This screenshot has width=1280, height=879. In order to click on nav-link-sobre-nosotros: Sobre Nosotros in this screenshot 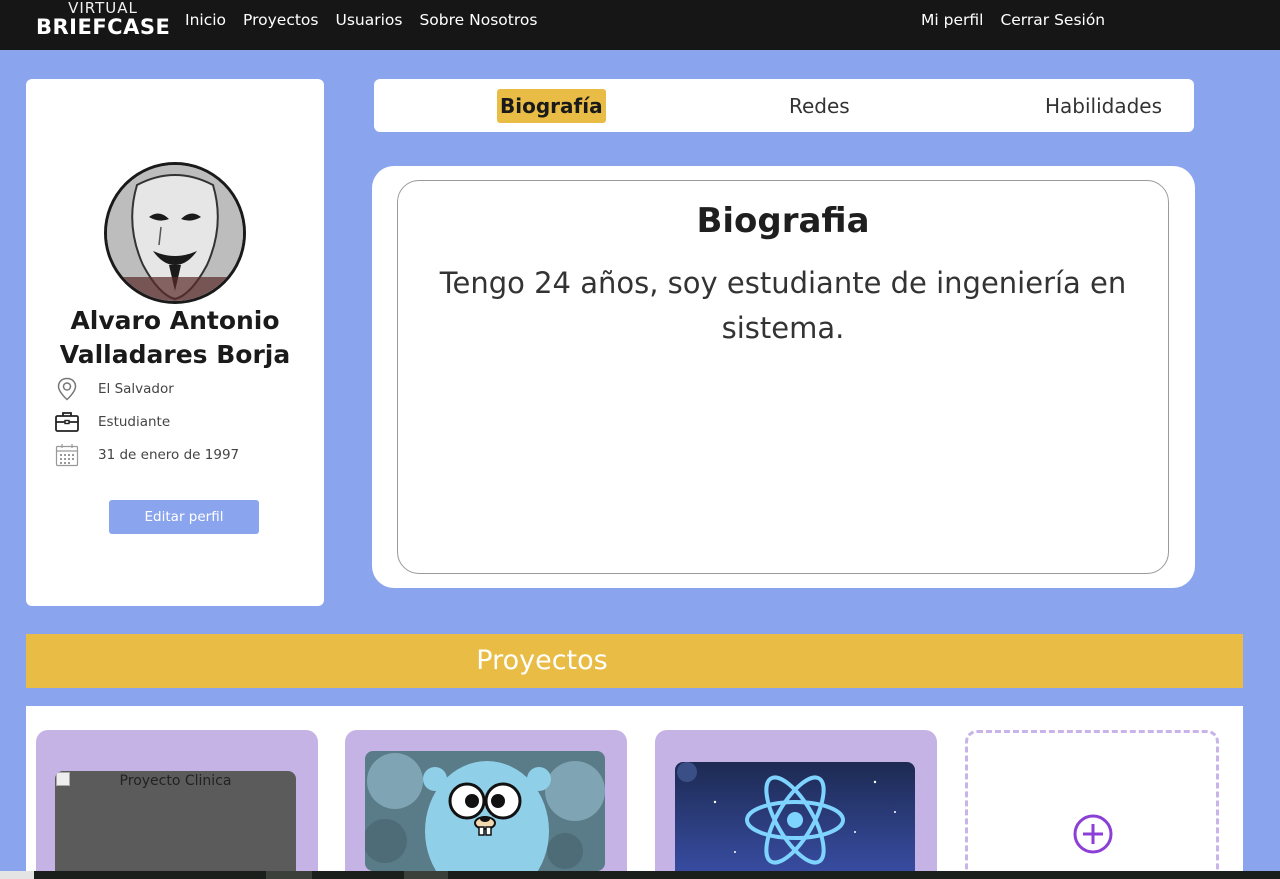, I will do `click(478, 20)`.